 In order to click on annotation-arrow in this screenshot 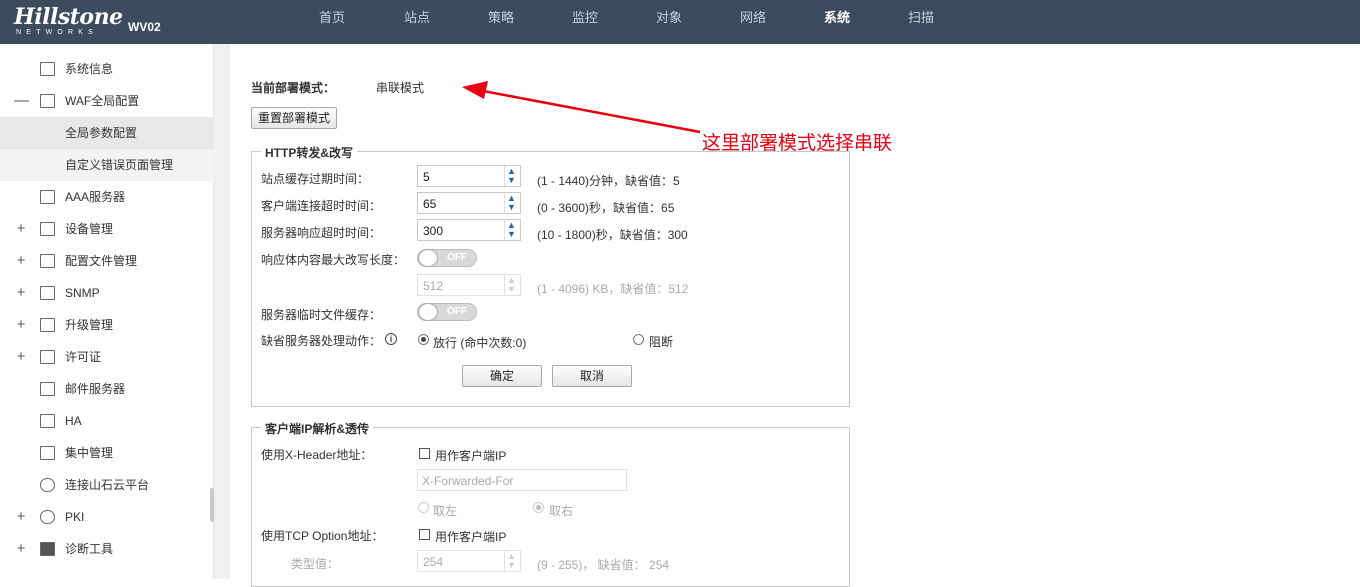, I will do `click(581, 107)`.